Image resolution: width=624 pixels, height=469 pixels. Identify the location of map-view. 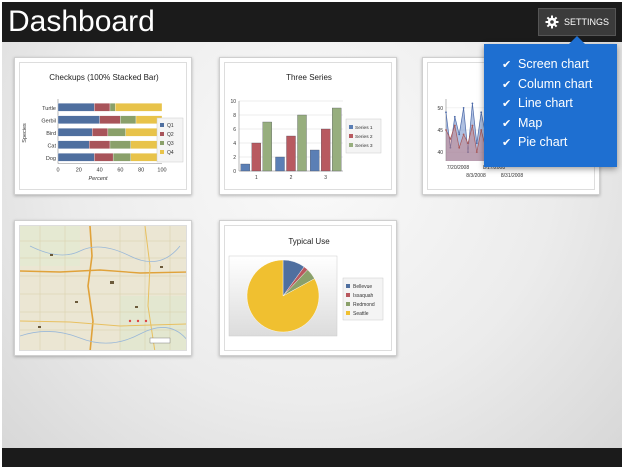
(103, 288).